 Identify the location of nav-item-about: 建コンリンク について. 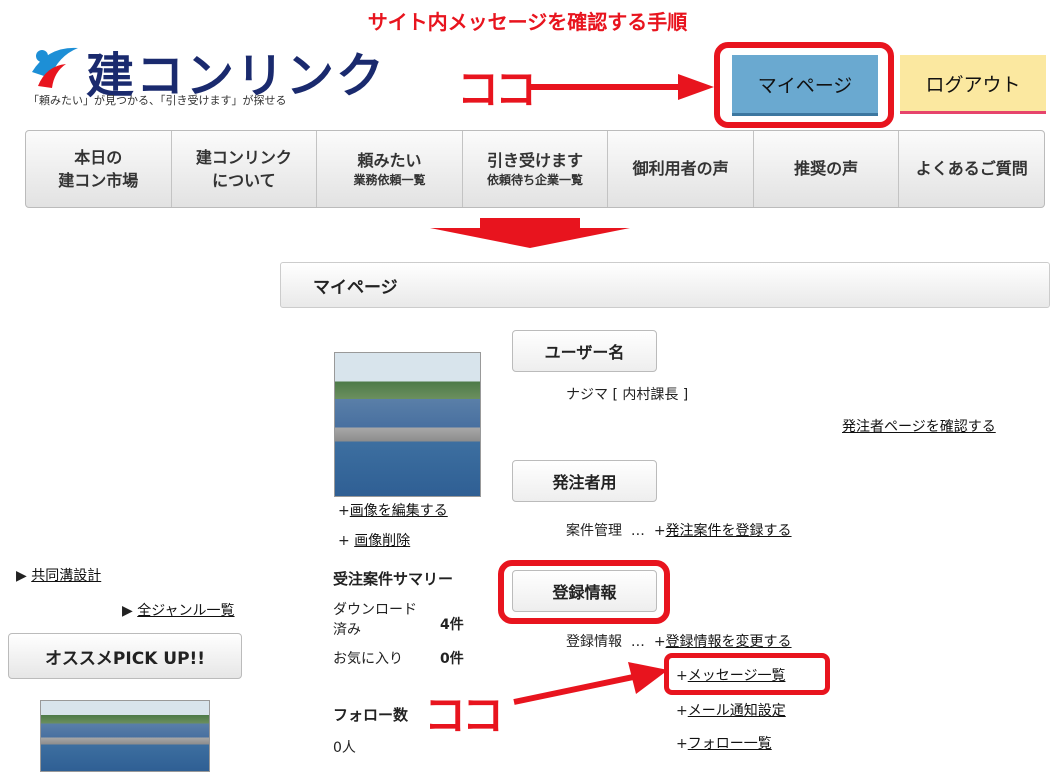
(245, 169).